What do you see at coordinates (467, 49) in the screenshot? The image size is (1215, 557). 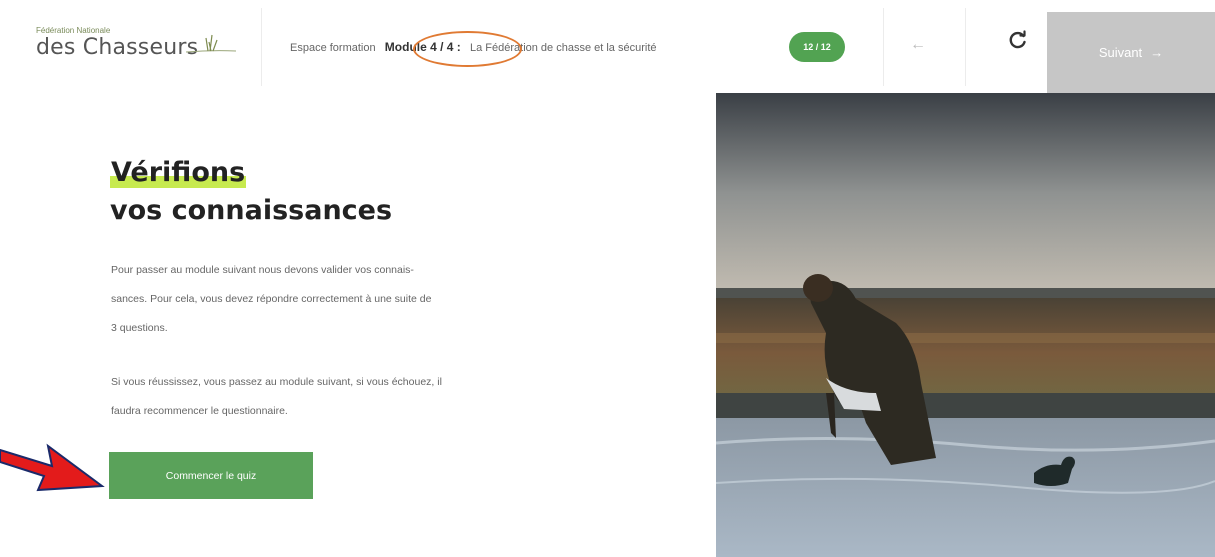 I see `annotation-oval` at bounding box center [467, 49].